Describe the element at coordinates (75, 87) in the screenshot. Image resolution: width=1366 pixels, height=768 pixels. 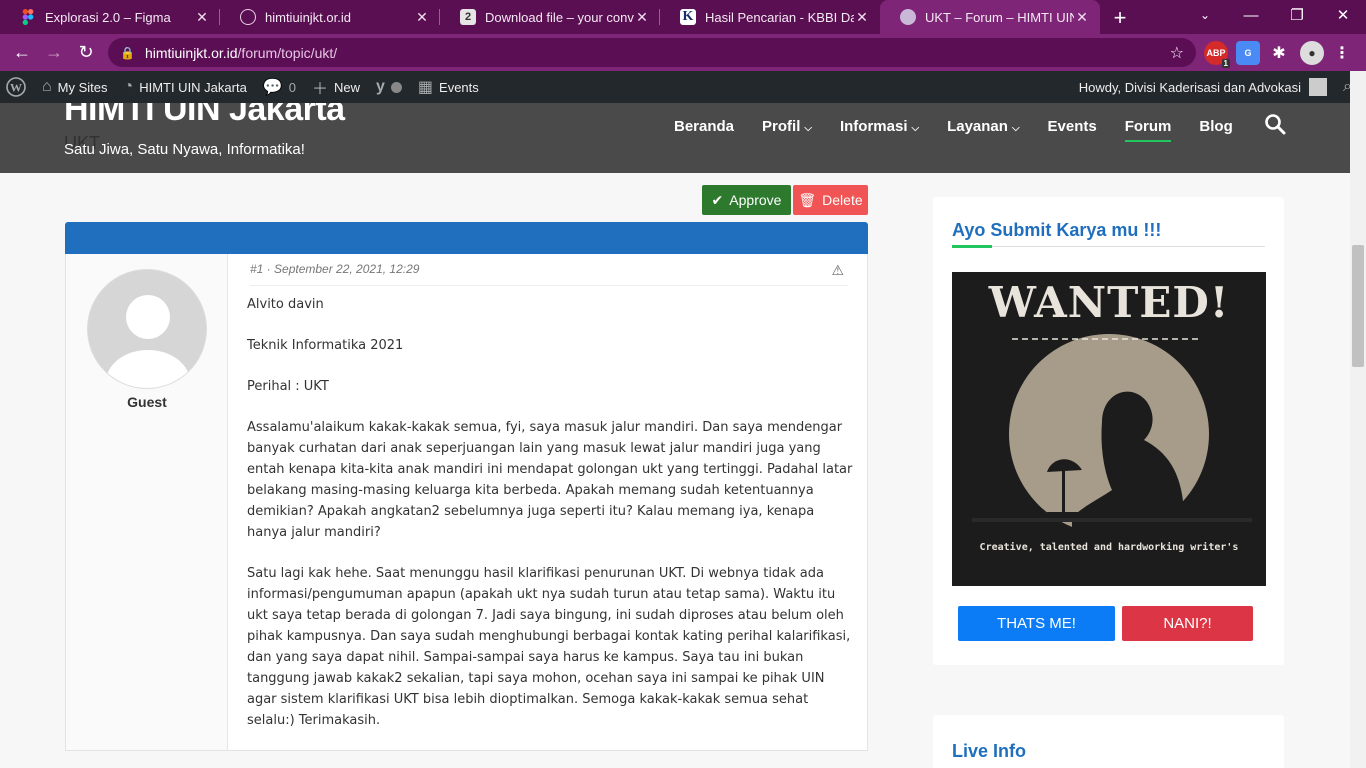
I see `my-sites-menu: ⌂ My Sites` at that location.